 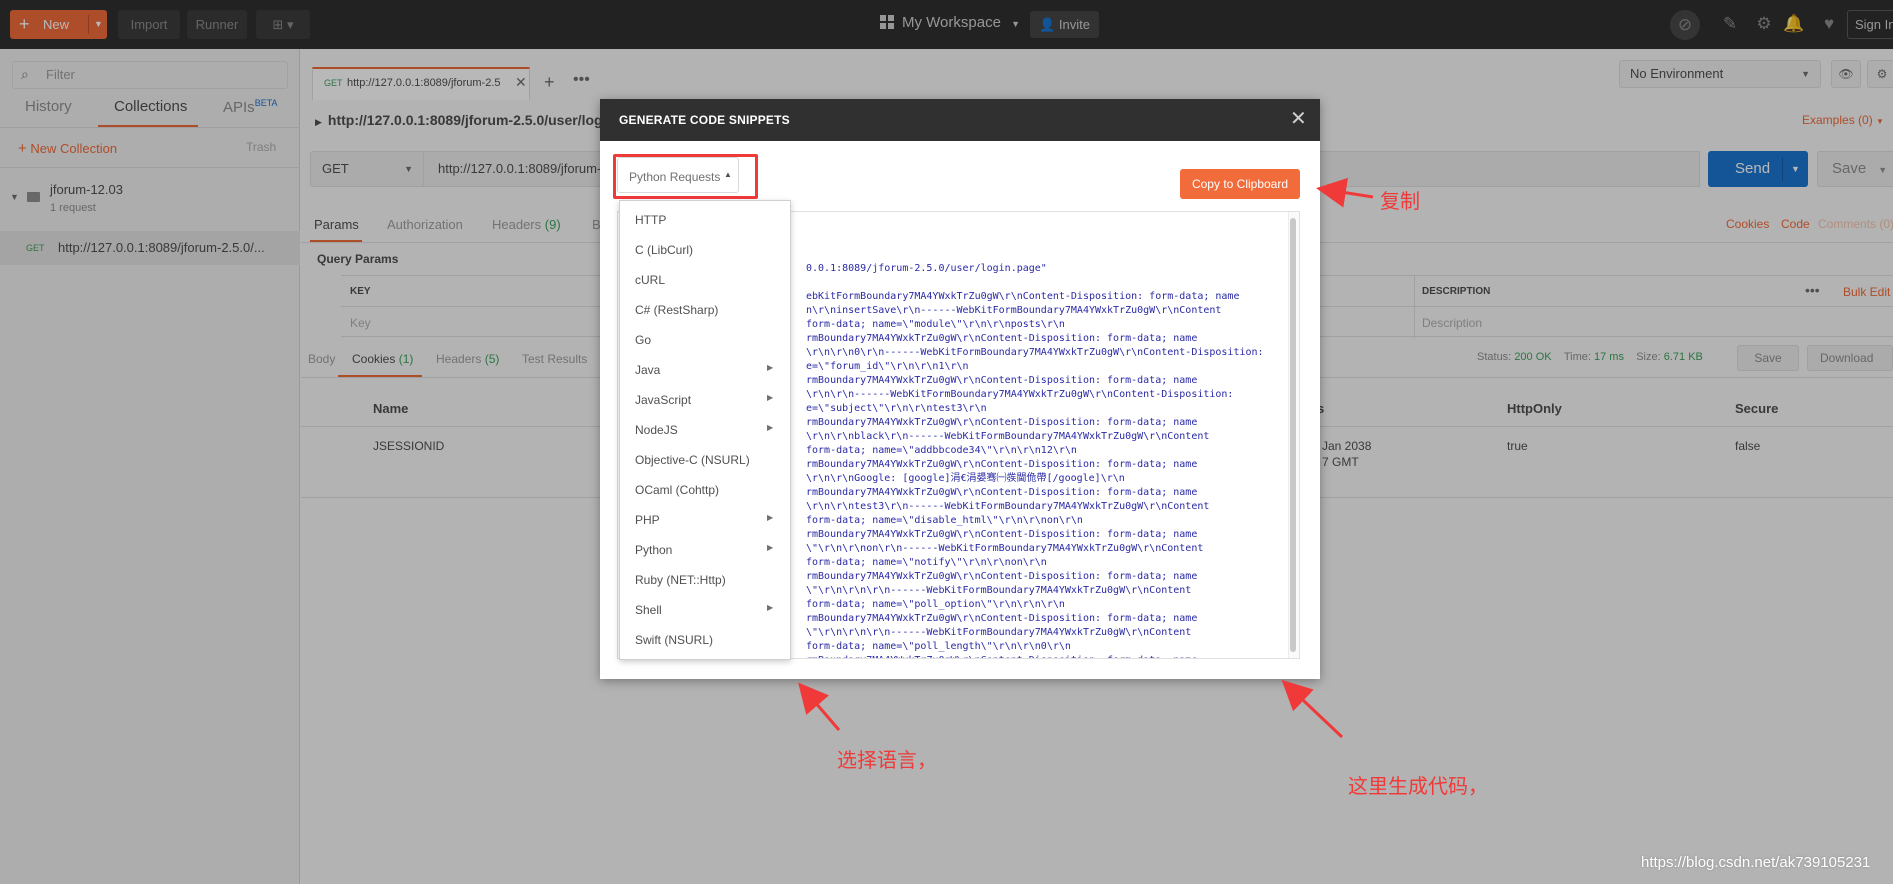 I want to click on language-option-label: OCaml (Cohttp), so click(x=677, y=490).